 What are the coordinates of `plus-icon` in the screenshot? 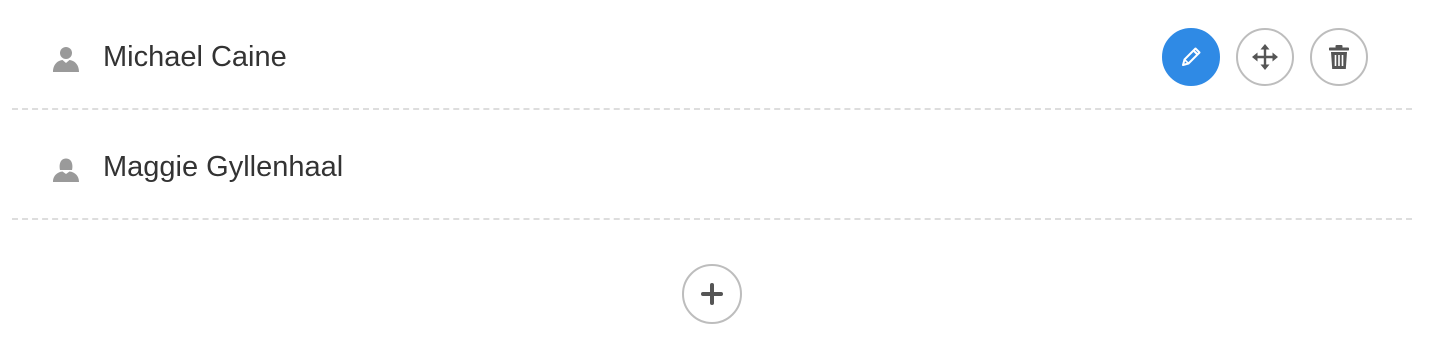 It's located at (712, 294).